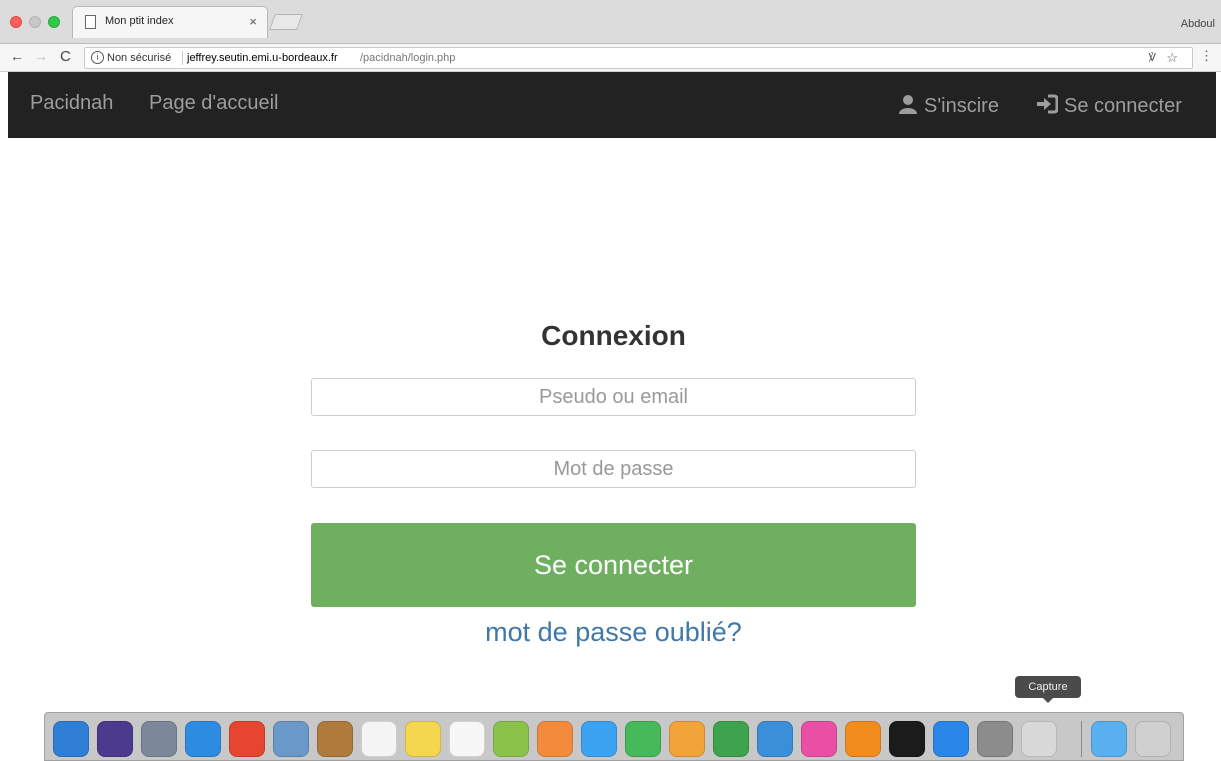 The image size is (1221, 761). I want to click on url-host: jeffrey.seutin.emi.u-bordeaux.fr, so click(262, 58).